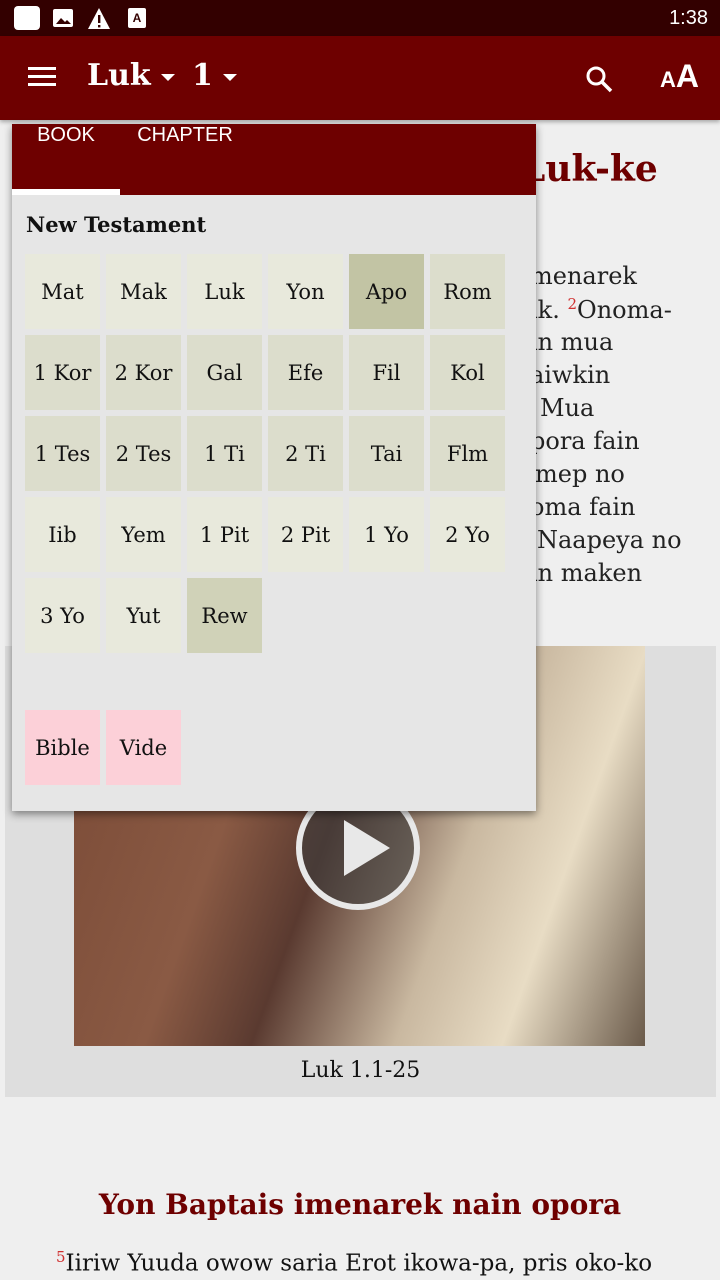  What do you see at coordinates (62, 291) in the screenshot?
I see `book-button: Mat` at bounding box center [62, 291].